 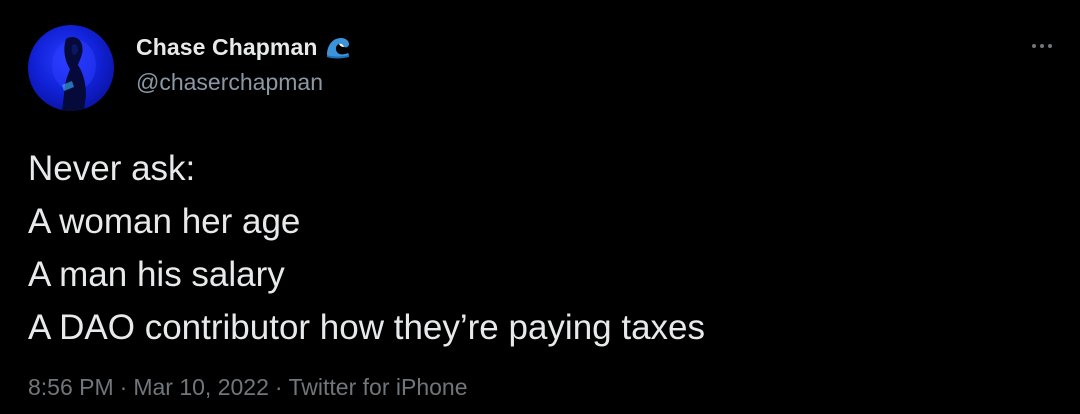 What do you see at coordinates (71, 387) in the screenshot?
I see `tweet-time: 8:56 PM` at bounding box center [71, 387].